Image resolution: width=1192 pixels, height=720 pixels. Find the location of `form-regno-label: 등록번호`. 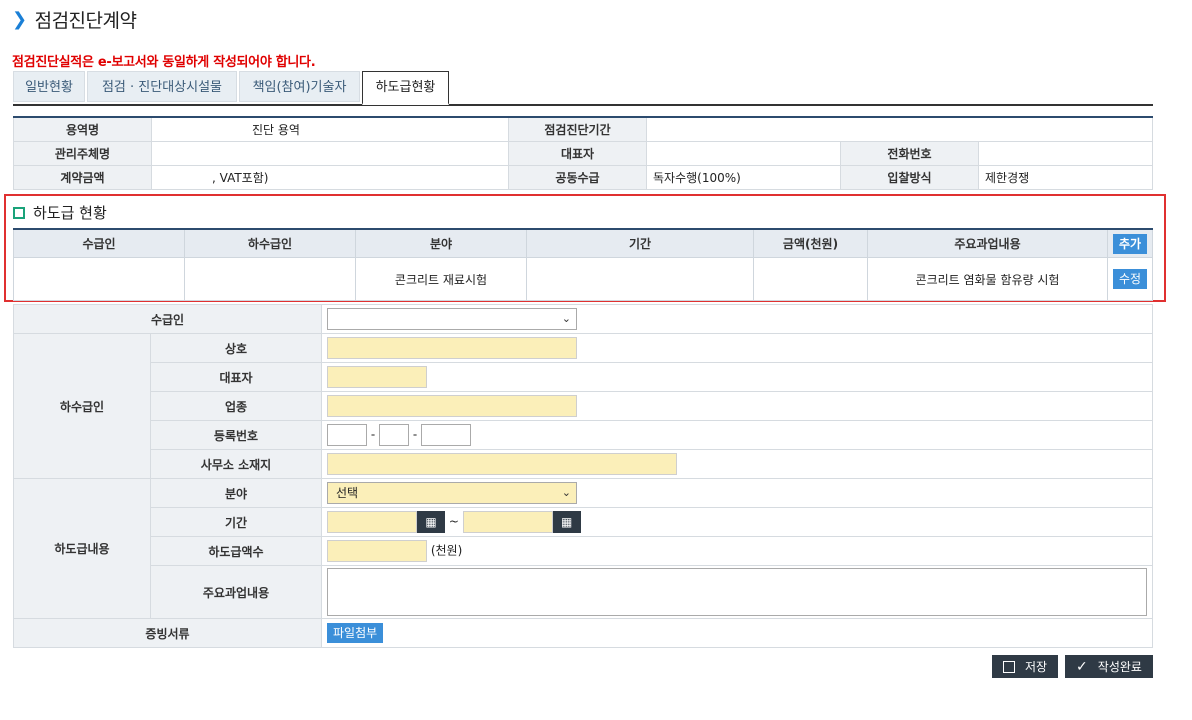

form-regno-label: 등록번호 is located at coordinates (236, 435).